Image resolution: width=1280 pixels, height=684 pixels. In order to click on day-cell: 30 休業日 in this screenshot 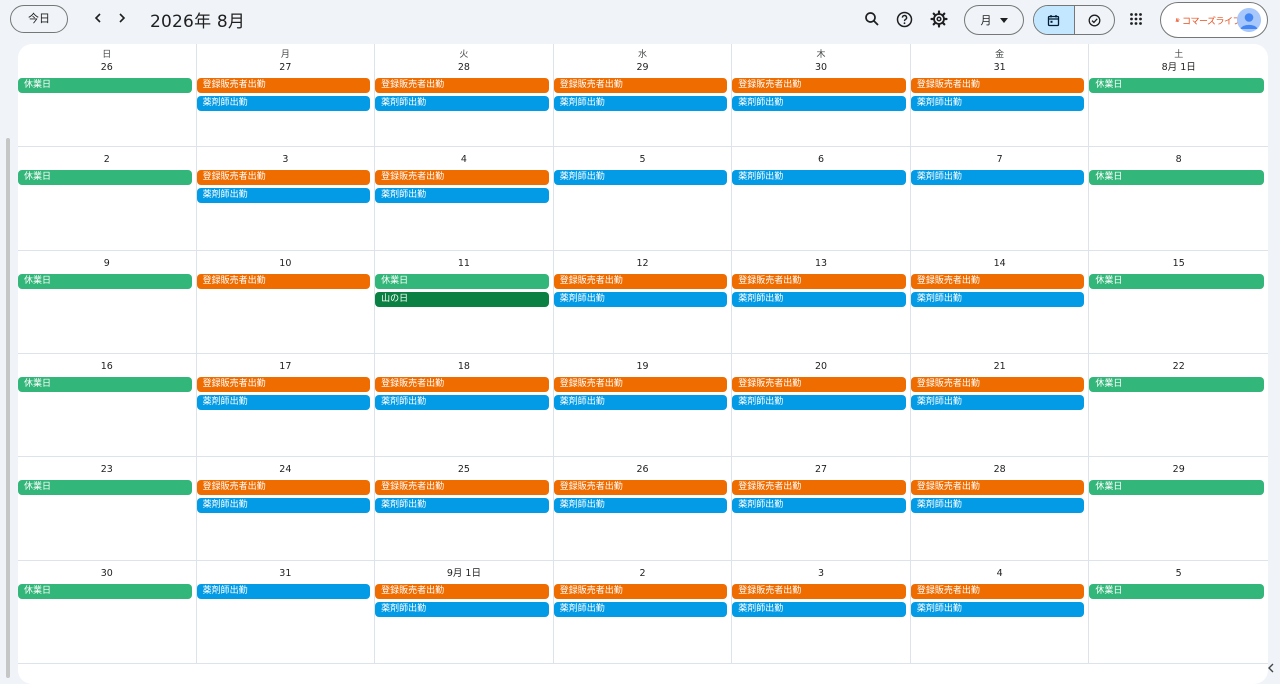, I will do `click(107, 612)`.